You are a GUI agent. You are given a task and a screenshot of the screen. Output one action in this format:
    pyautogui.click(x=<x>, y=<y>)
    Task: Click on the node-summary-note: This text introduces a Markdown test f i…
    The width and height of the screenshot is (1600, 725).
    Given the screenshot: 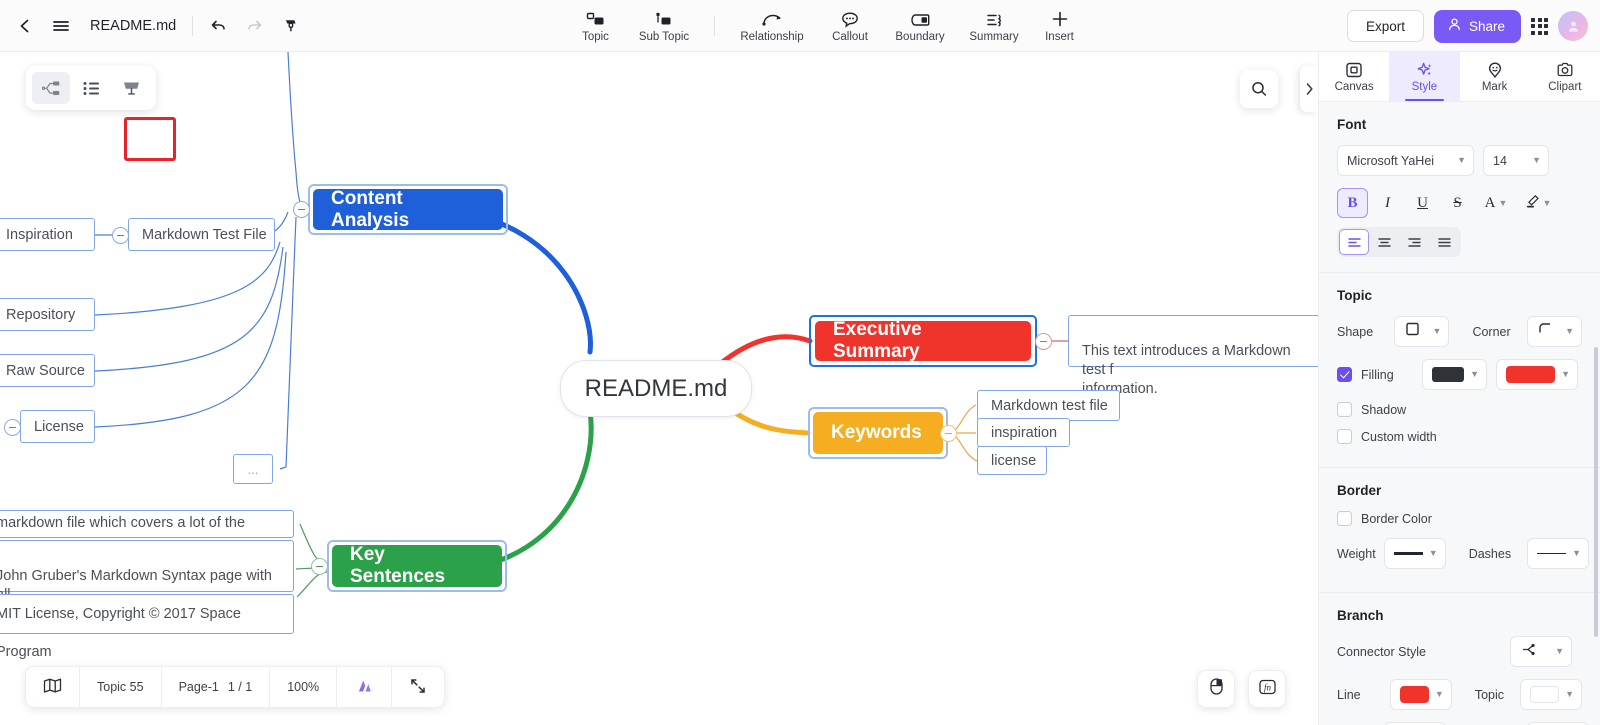 What is the action you would take?
    pyautogui.click(x=1193, y=356)
    